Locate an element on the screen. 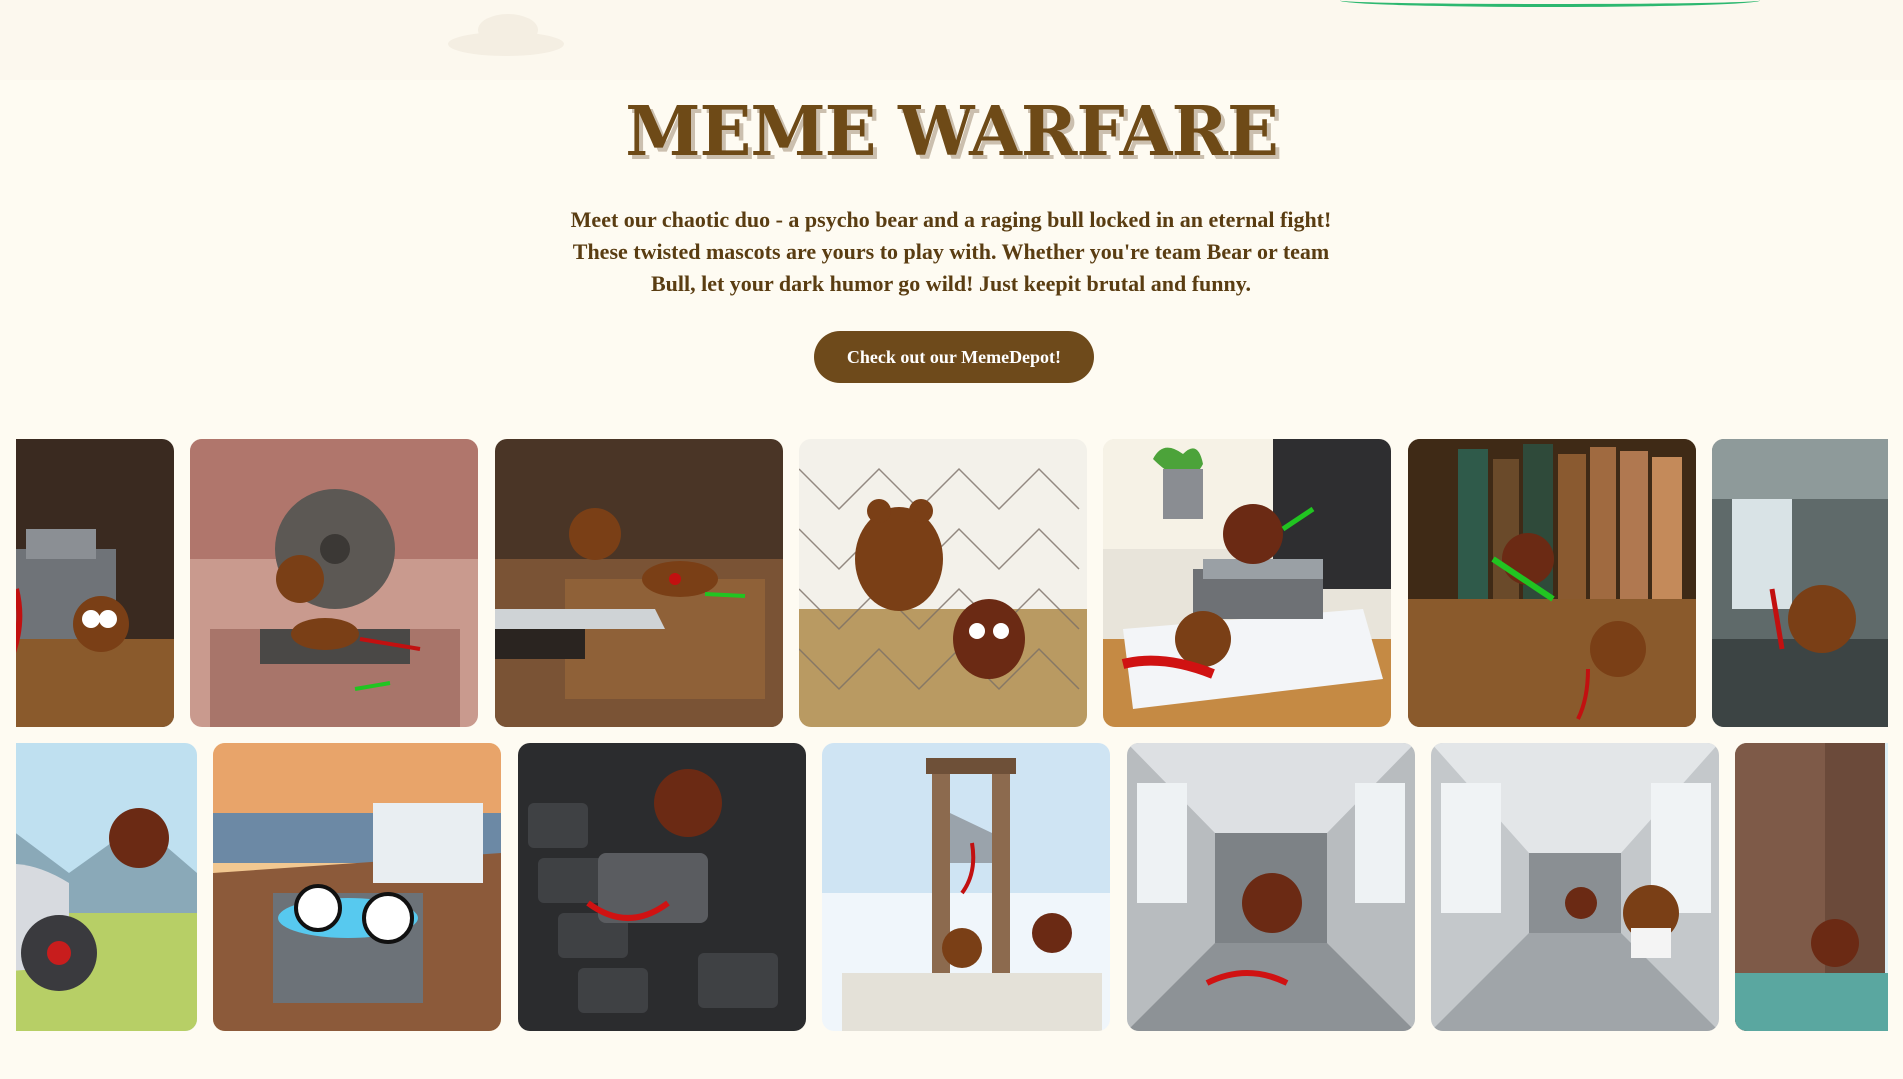 The height and width of the screenshot is (1079, 1903). gallery-image-abandoned-corridor is located at coordinates (1800, 583).